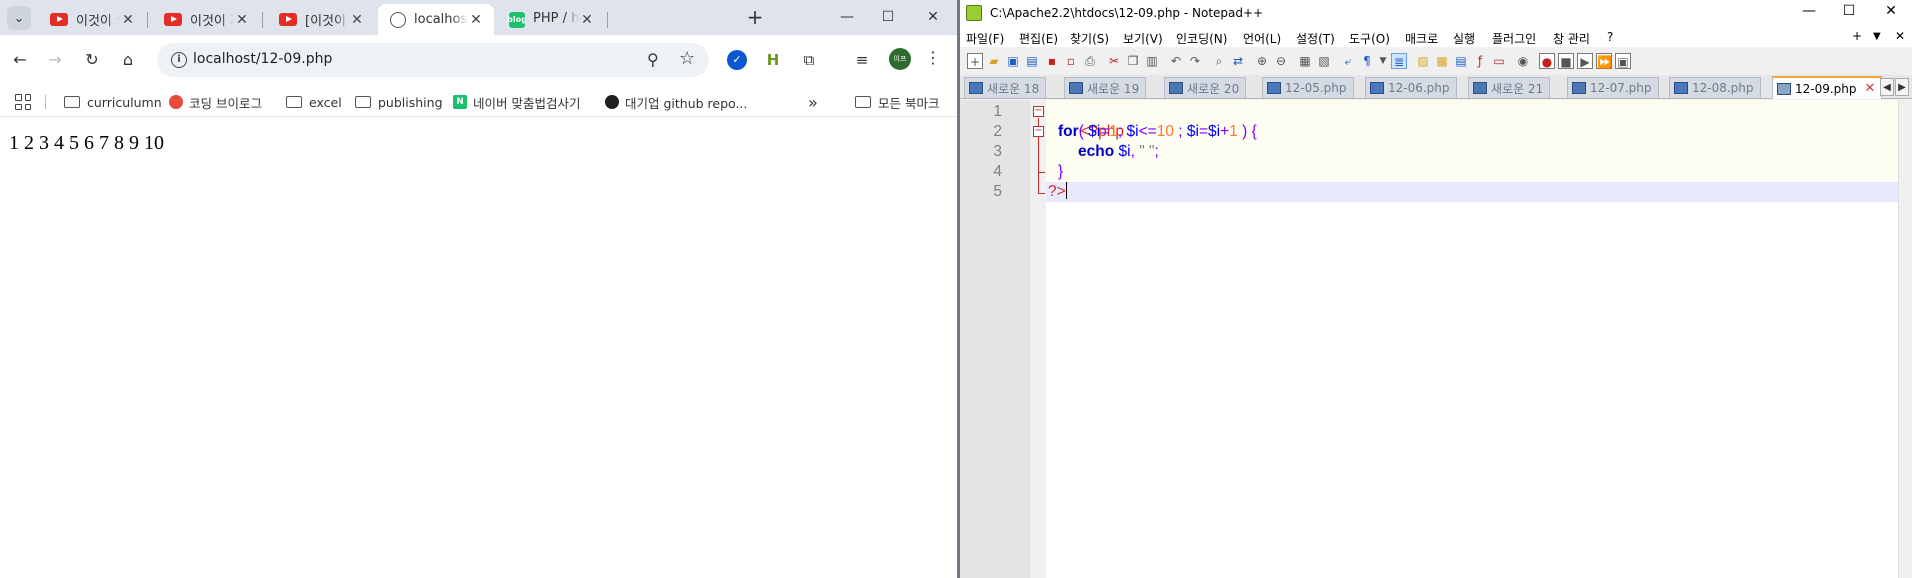 This screenshot has width=1912, height=578. What do you see at coordinates (1032, 61) in the screenshot?
I see `save-all-icon: ▤` at bounding box center [1032, 61].